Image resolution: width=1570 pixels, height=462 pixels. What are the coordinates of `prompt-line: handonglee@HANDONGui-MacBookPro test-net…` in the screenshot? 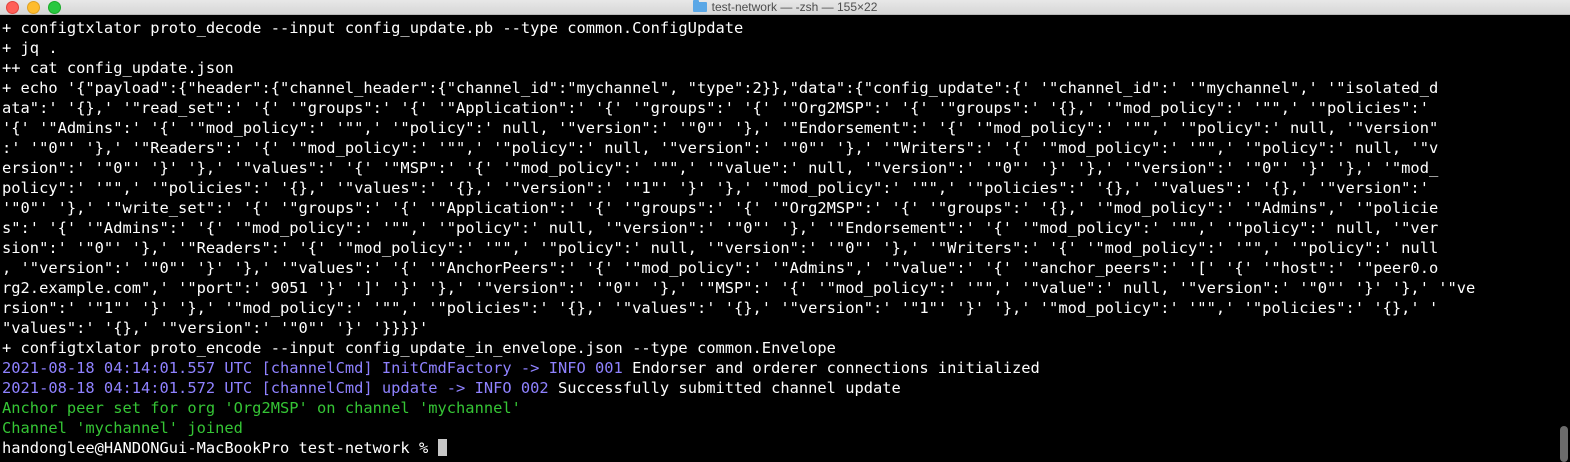 It's located at (778, 448).